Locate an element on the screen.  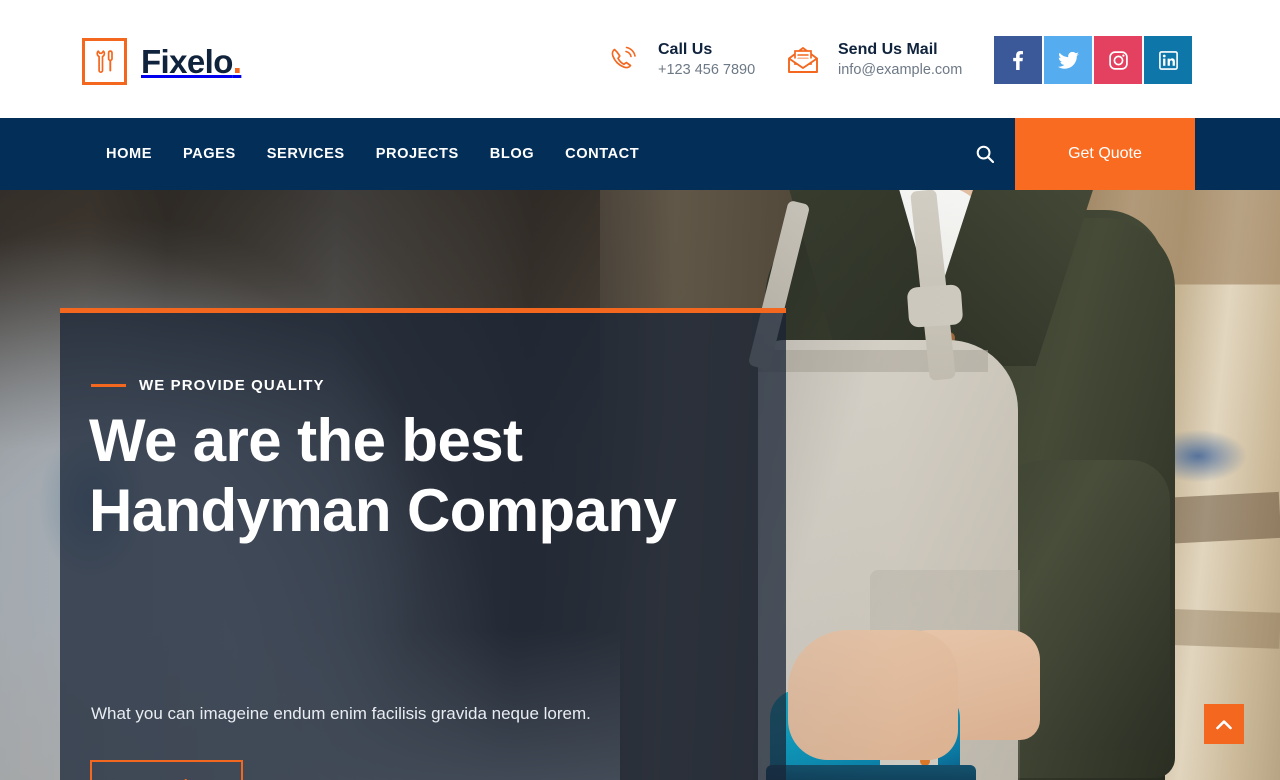
site-logo: Fixelo. is located at coordinates (162, 61).